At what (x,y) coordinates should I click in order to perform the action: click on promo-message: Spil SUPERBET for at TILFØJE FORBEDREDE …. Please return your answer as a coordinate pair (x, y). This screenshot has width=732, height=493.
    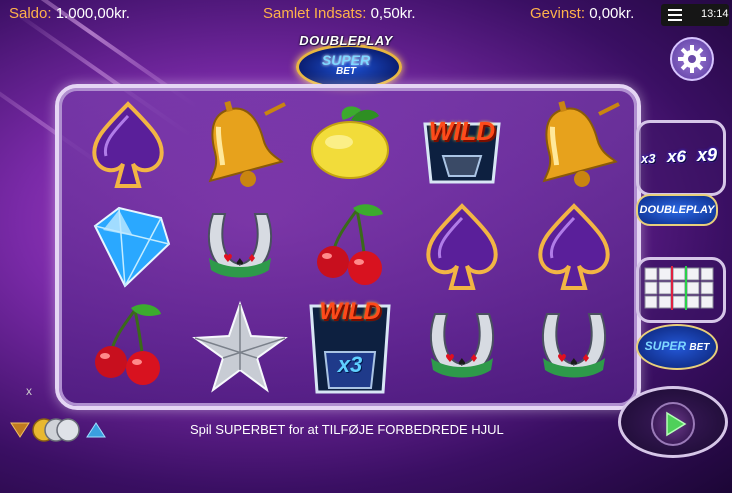
    Looking at the image, I should click on (347, 429).